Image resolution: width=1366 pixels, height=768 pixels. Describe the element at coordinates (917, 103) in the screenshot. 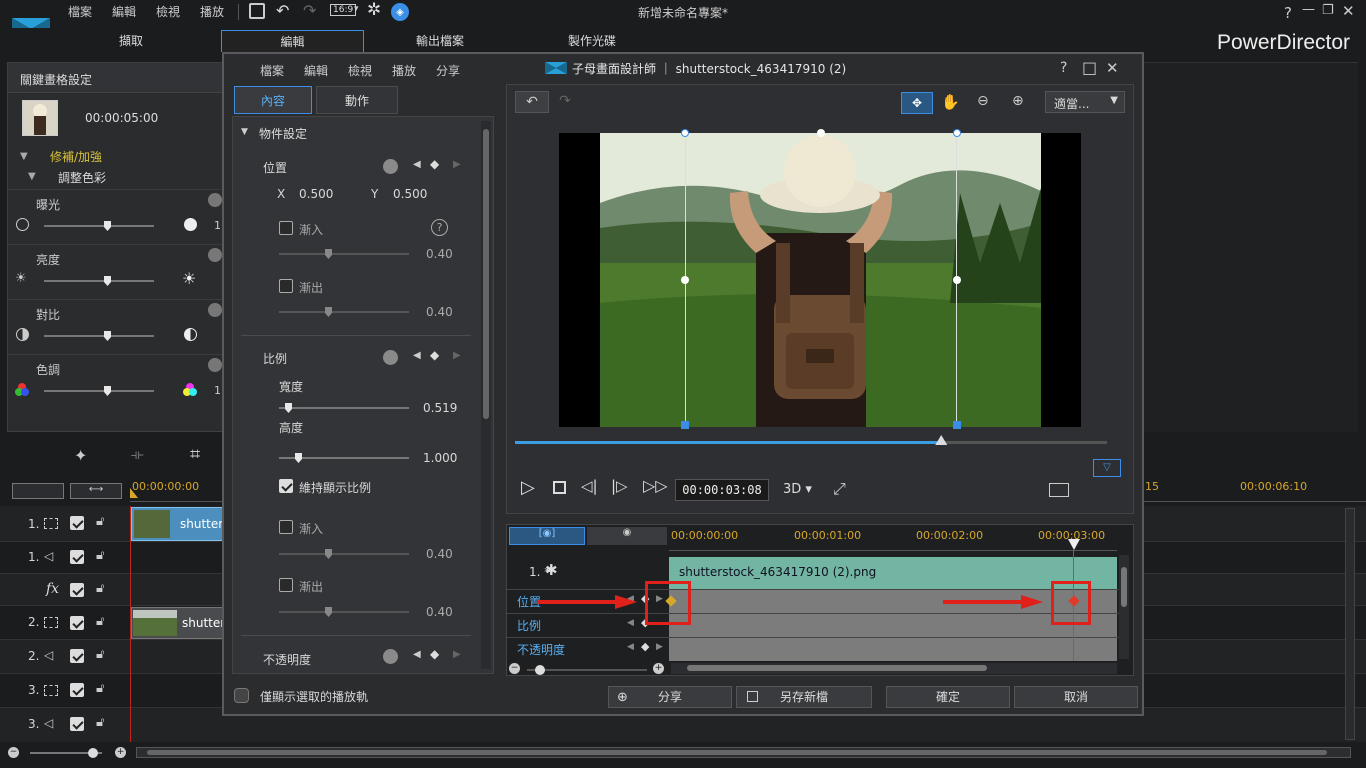

I see `move-tool-button: ✥` at that location.